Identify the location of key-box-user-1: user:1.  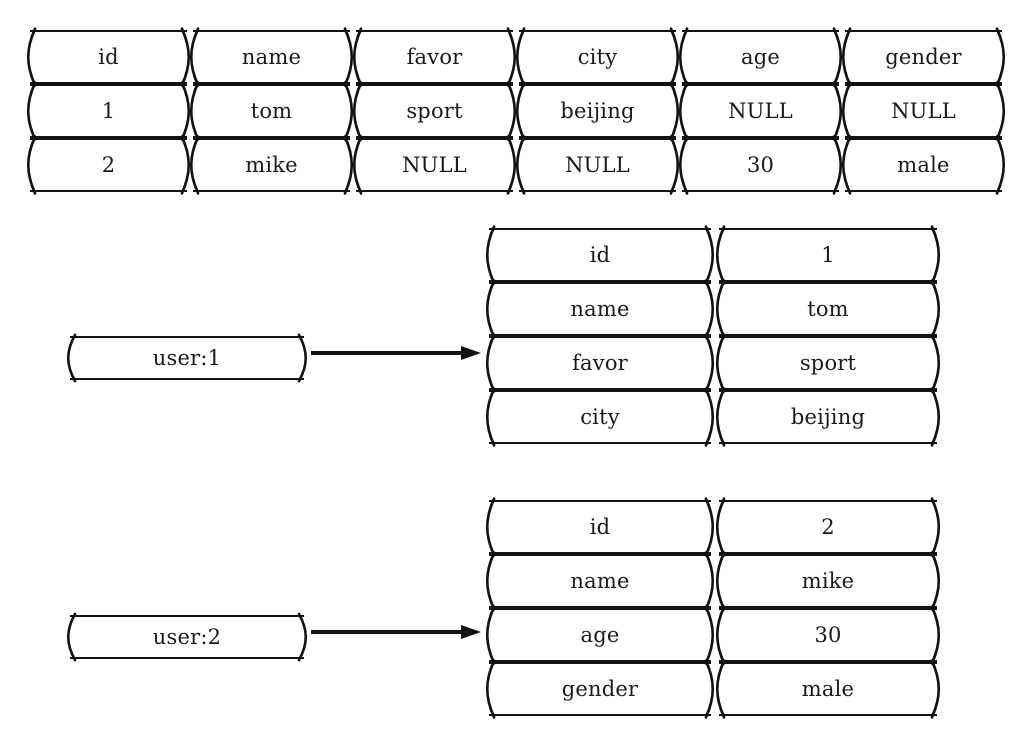
(187, 358).